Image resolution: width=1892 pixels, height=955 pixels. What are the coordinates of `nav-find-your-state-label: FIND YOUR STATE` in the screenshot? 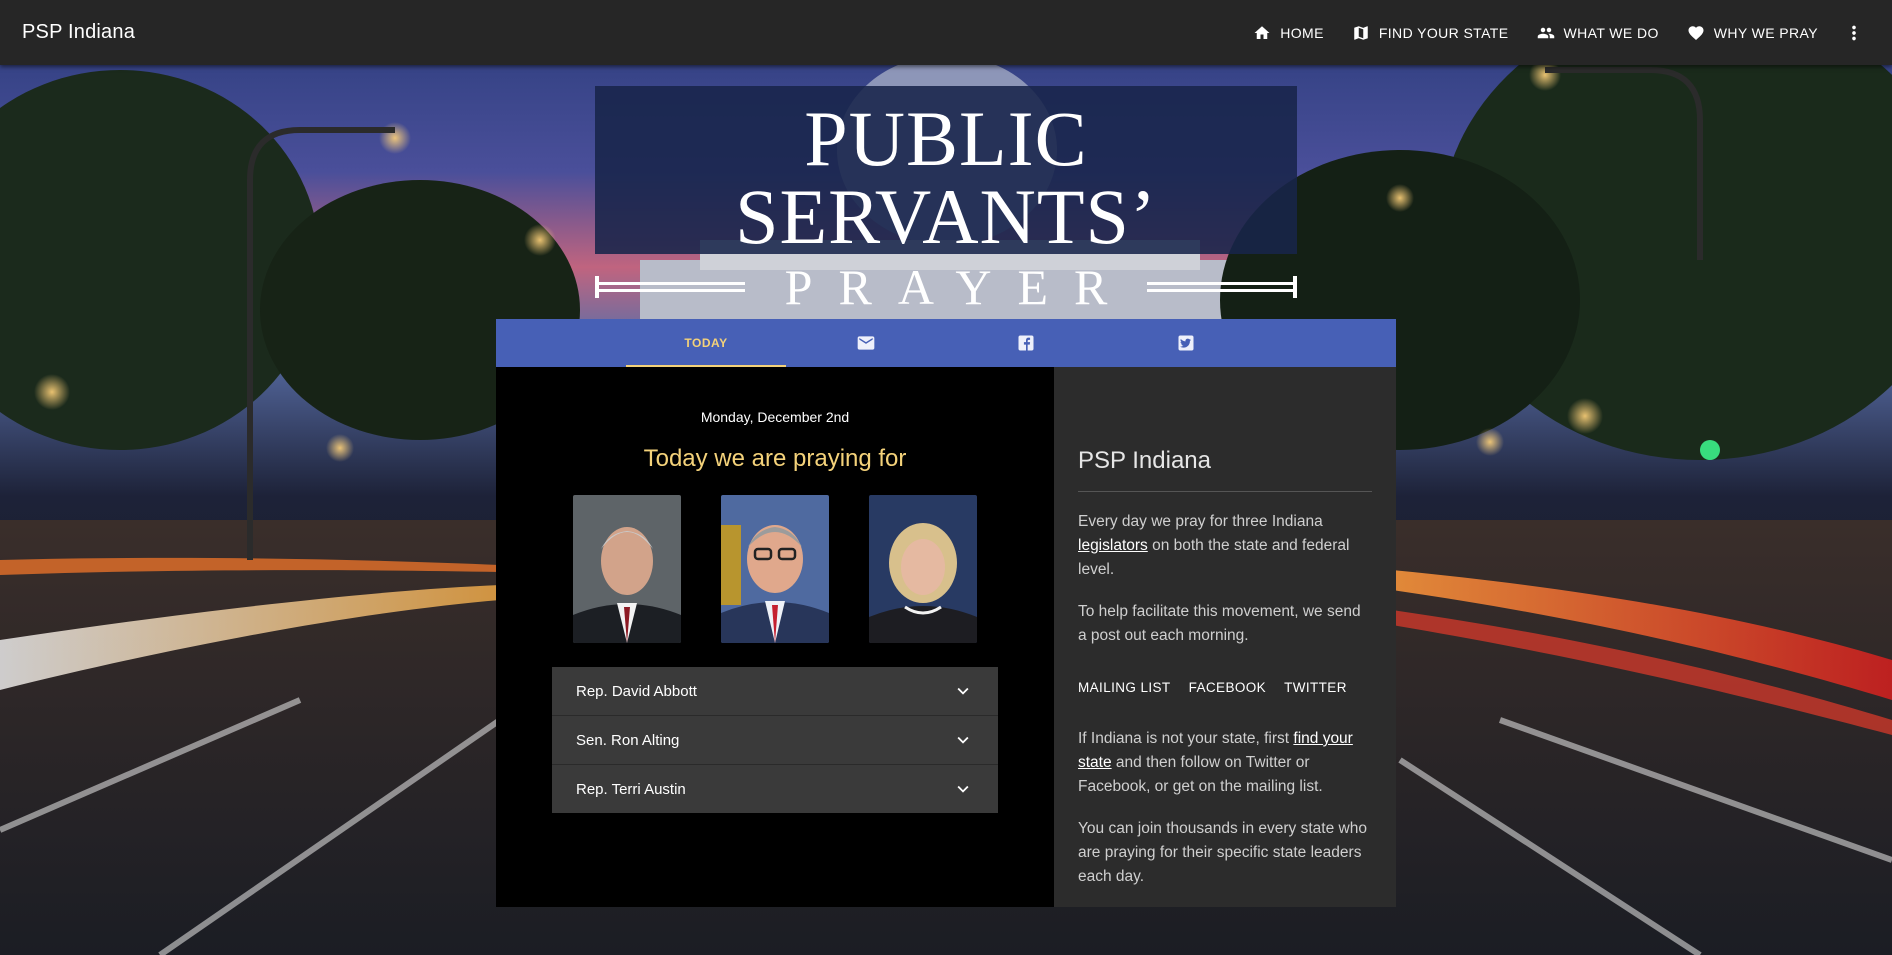 It's located at (1443, 32).